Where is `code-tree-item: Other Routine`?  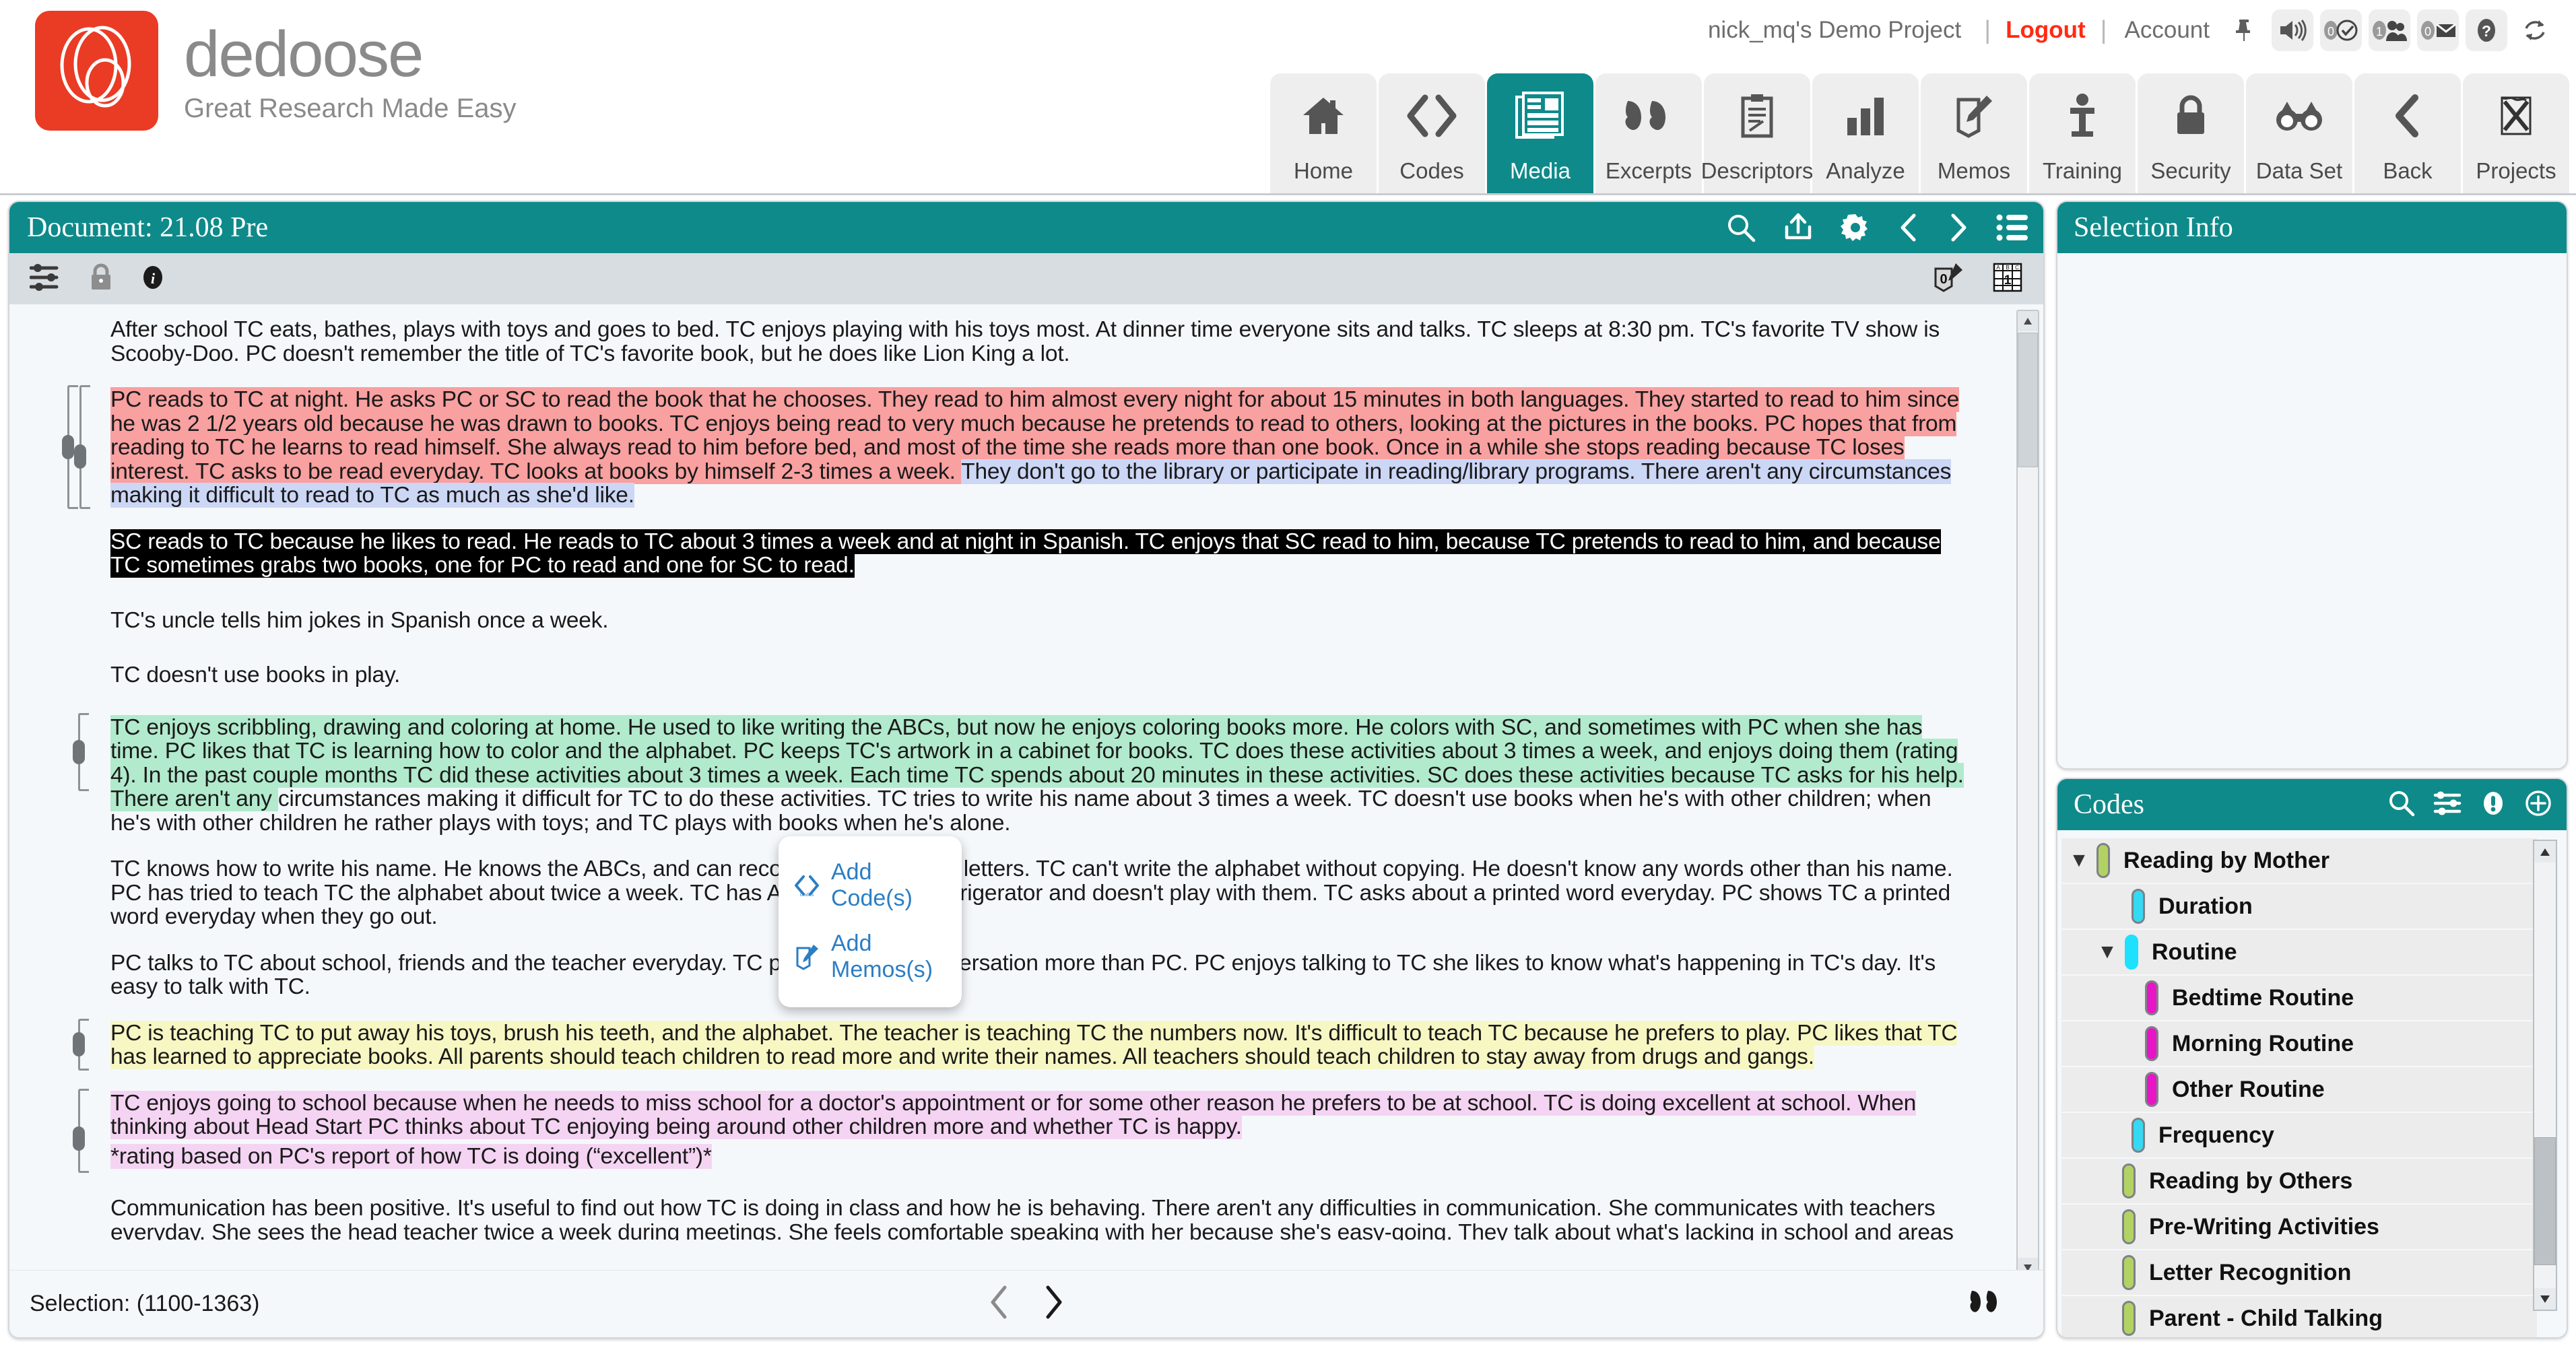 code-tree-item: Other Routine is located at coordinates (2299, 1090).